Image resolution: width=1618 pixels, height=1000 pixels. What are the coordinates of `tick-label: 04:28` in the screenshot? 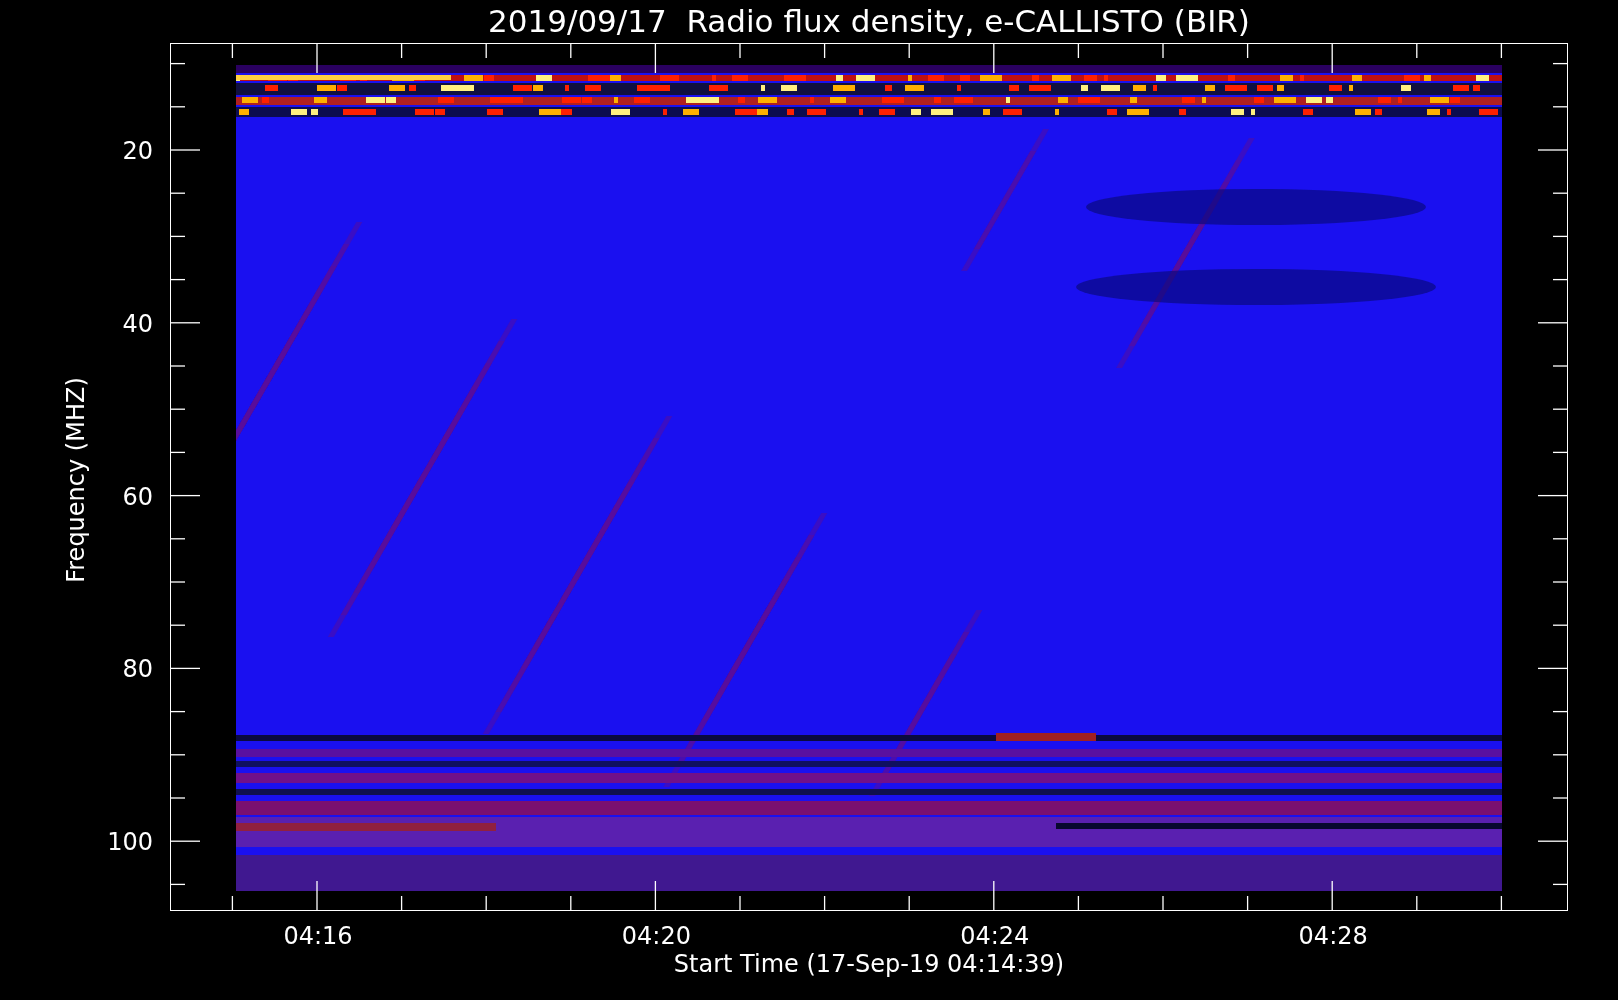 It's located at (1333, 936).